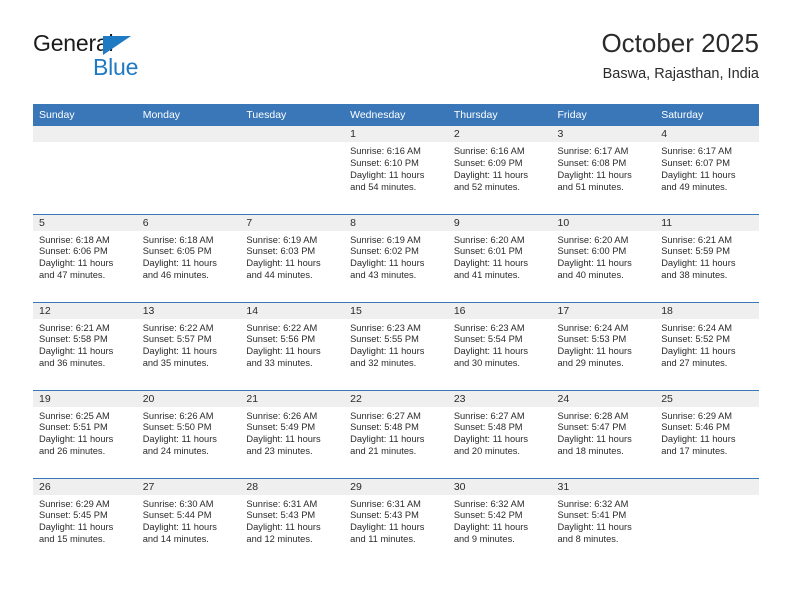  Describe the element at coordinates (175, 451) in the screenshot. I see `day-detail-line: and 24 minutes.` at that location.